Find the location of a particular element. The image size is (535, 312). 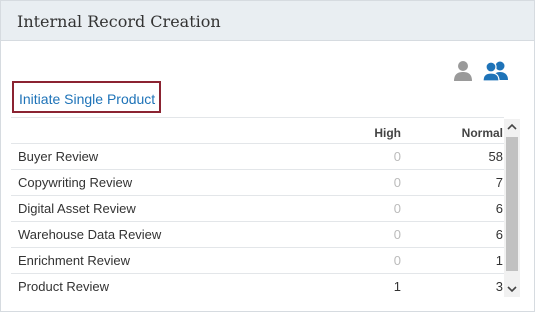

initiate-single-product-highlight: Initiate Single Product is located at coordinates (86, 97).